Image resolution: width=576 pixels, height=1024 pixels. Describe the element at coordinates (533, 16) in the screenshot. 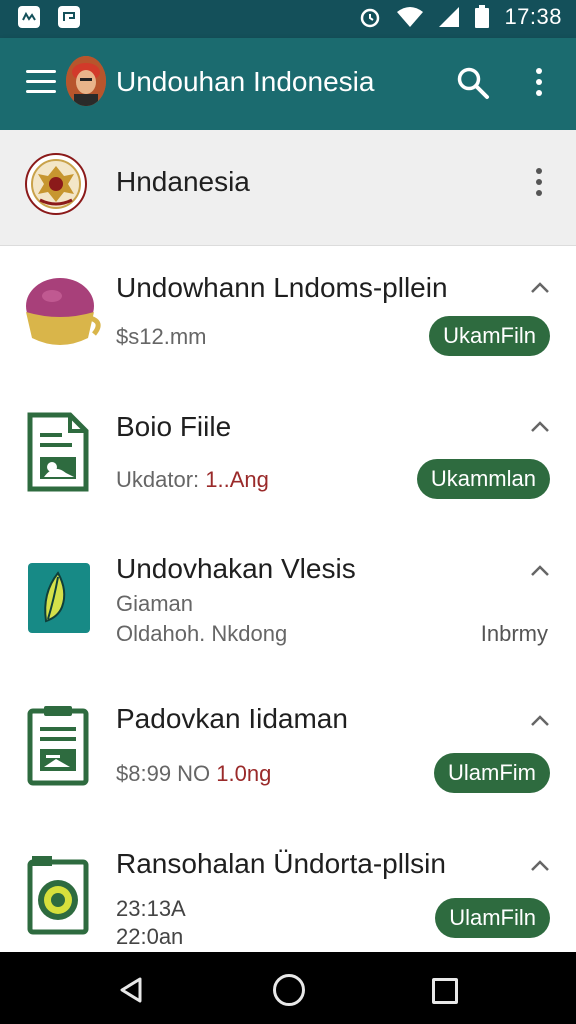

I see `clock: 17:38` at that location.